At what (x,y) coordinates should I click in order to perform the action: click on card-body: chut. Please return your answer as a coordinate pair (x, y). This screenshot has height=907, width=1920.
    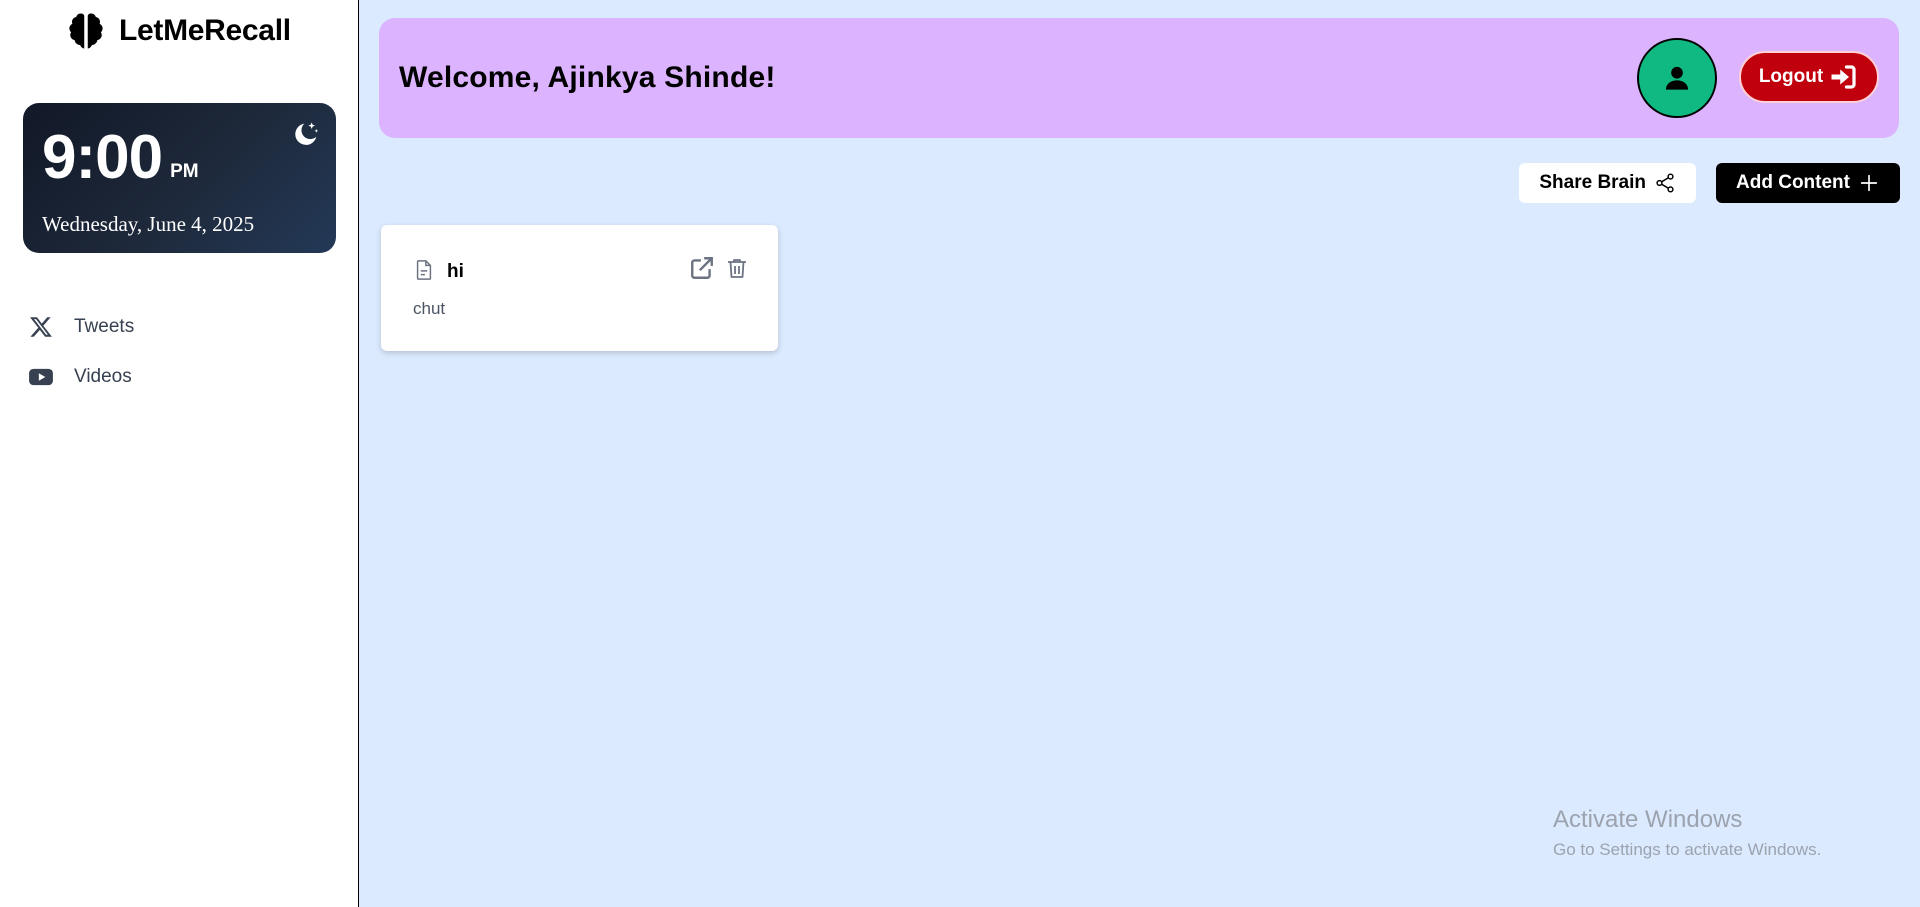
    Looking at the image, I should click on (429, 308).